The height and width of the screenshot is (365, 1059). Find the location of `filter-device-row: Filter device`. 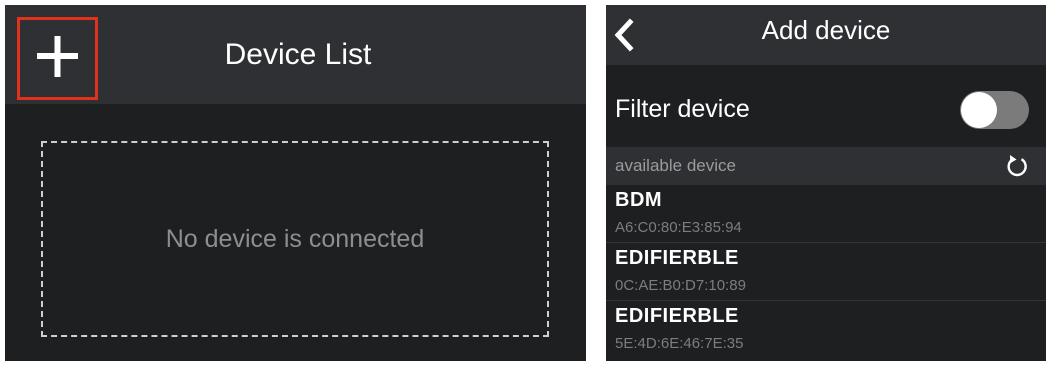

filter-device-row: Filter device is located at coordinates (826, 109).